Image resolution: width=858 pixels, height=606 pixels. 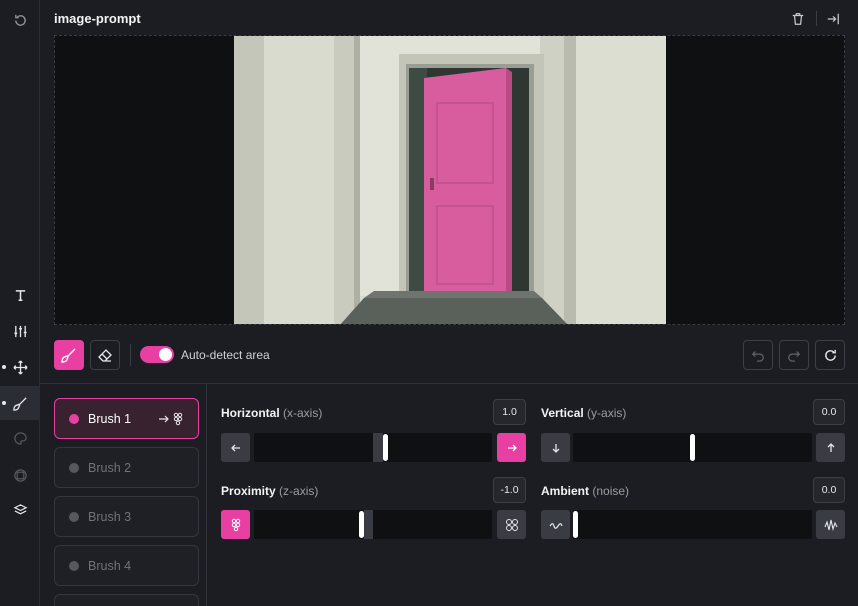 I want to click on proximity-title: Proximity, so click(x=248, y=491).